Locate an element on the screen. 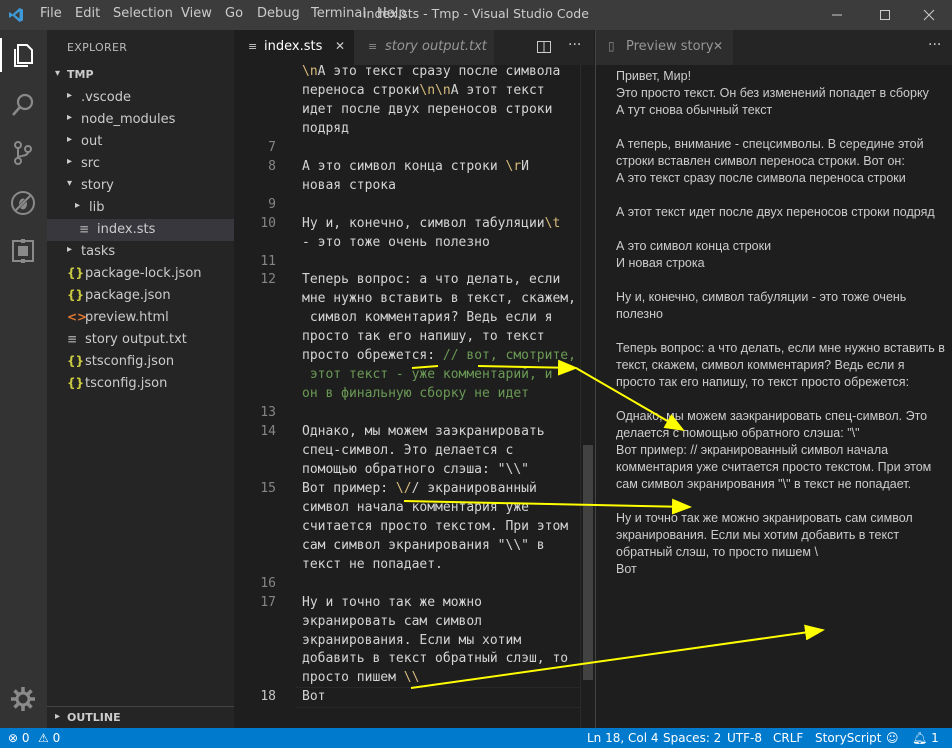 The height and width of the screenshot is (748, 952). line-number: 7 is located at coordinates (272, 147).